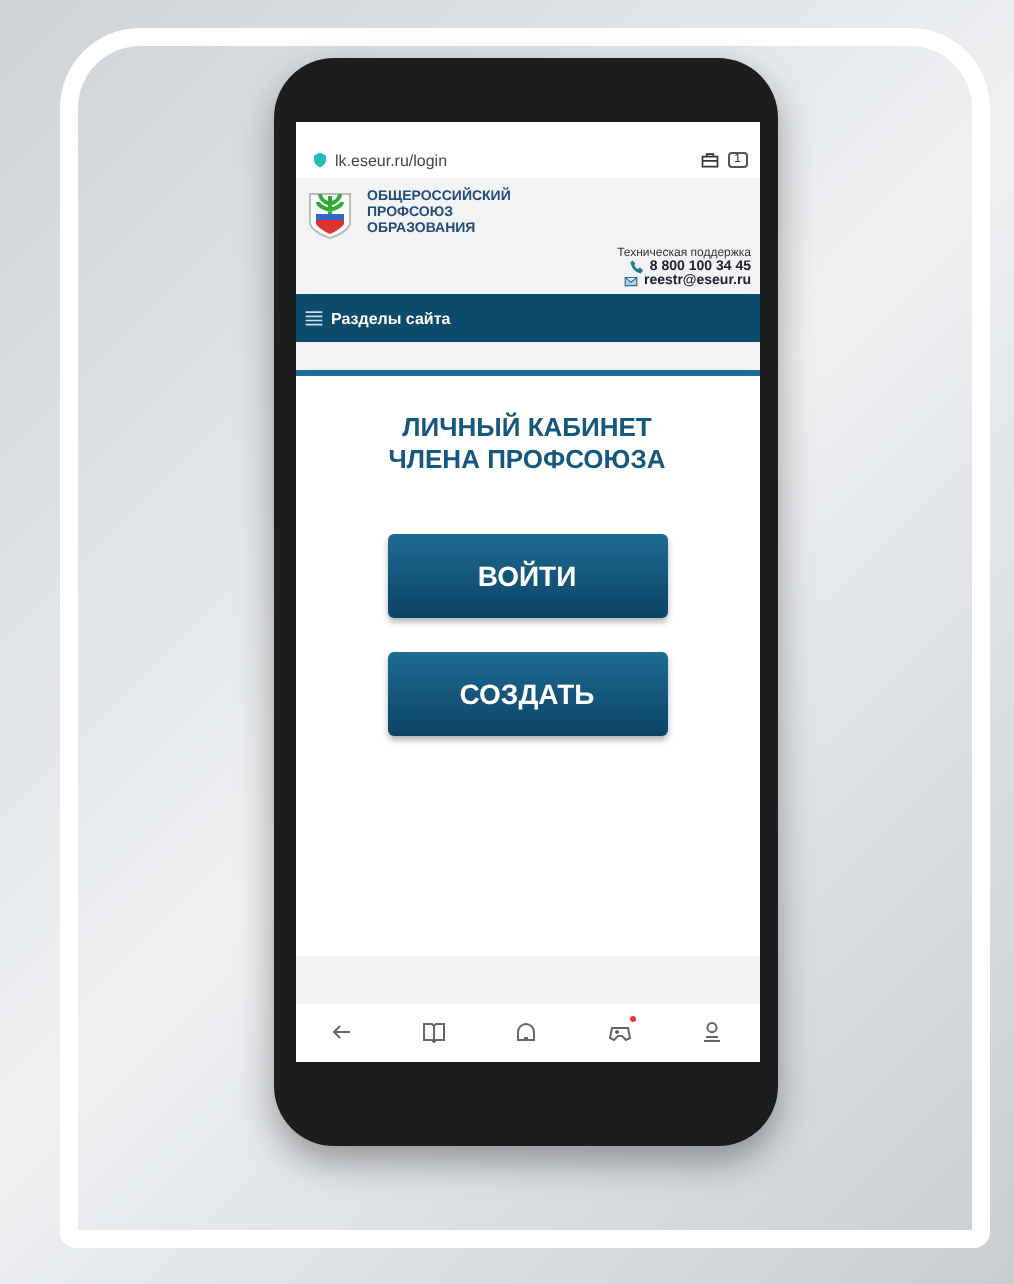 The width and height of the screenshot is (1014, 1284). I want to click on mail-icon, so click(630, 281).